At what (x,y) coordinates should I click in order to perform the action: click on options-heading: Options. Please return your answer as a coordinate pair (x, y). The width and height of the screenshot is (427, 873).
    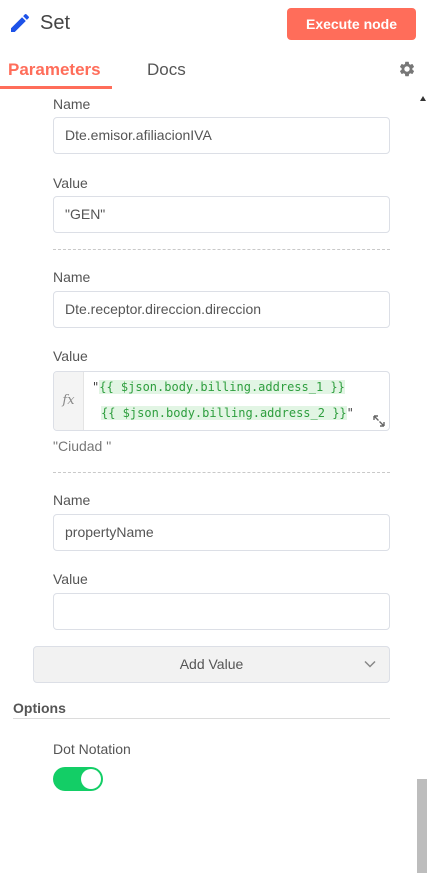
    Looking at the image, I should click on (39, 708).